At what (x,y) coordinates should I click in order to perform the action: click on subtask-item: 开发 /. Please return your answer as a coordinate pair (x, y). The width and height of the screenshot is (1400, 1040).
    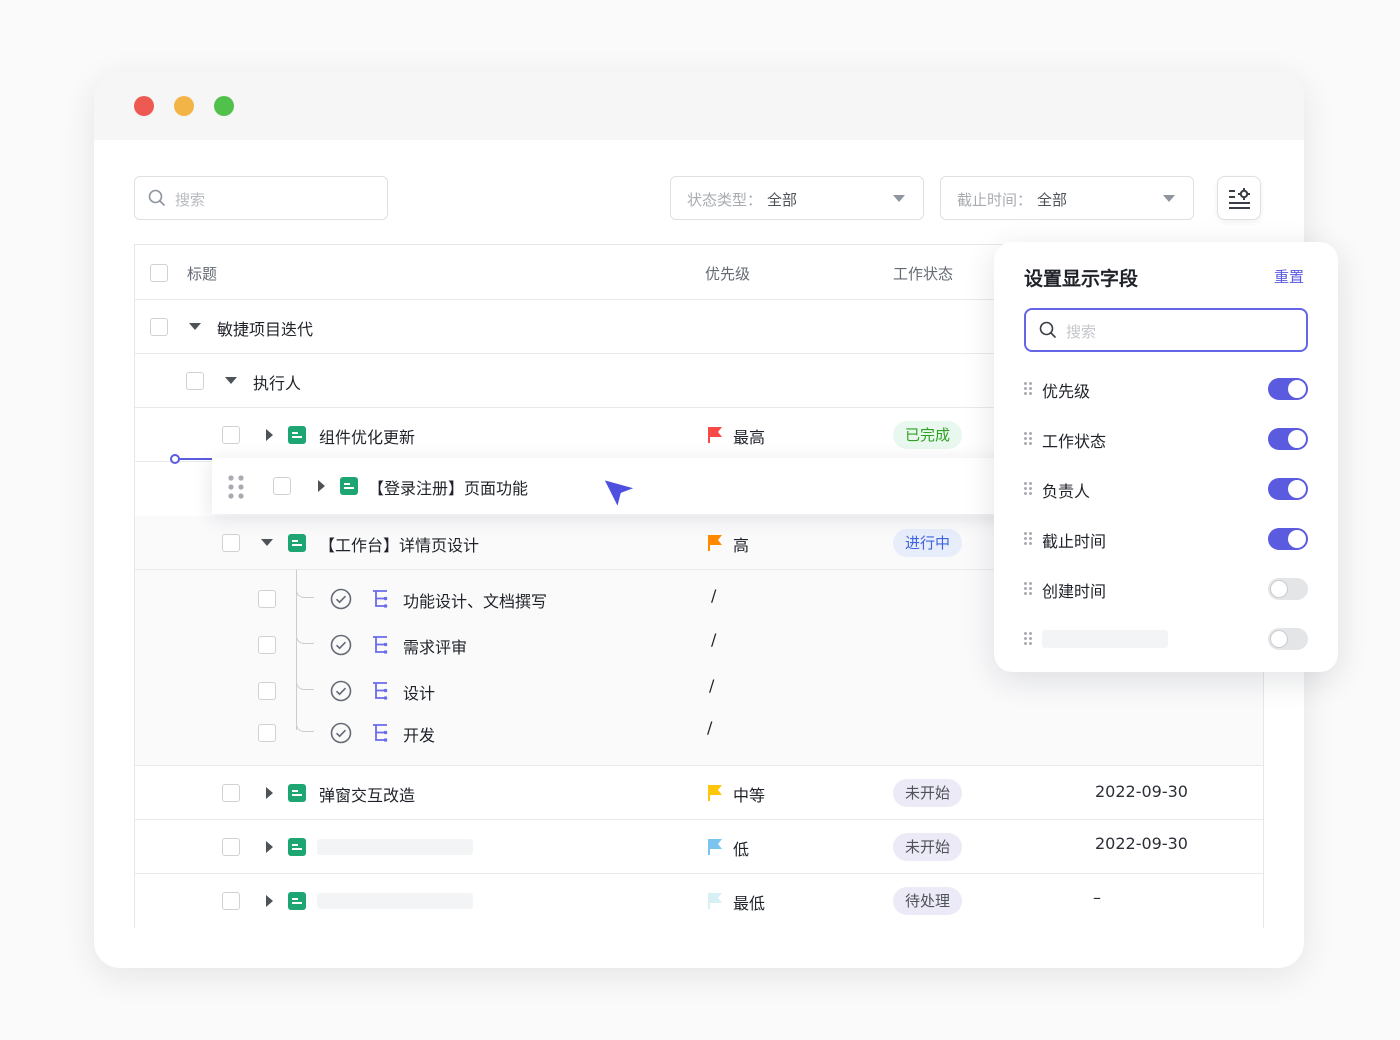
    Looking at the image, I should click on (699, 733).